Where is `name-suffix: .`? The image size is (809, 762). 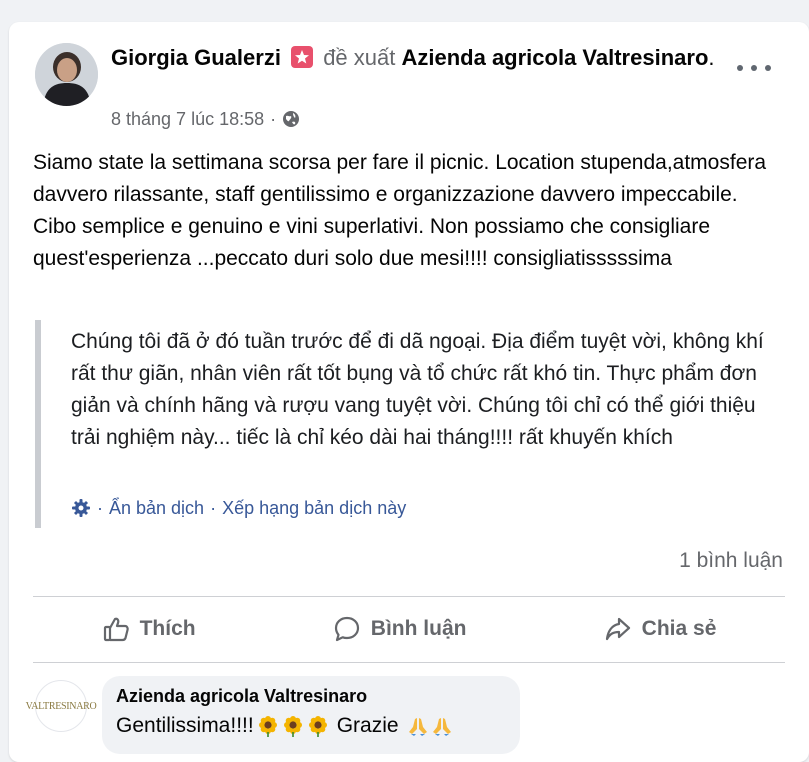 name-suffix: . is located at coordinates (711, 57).